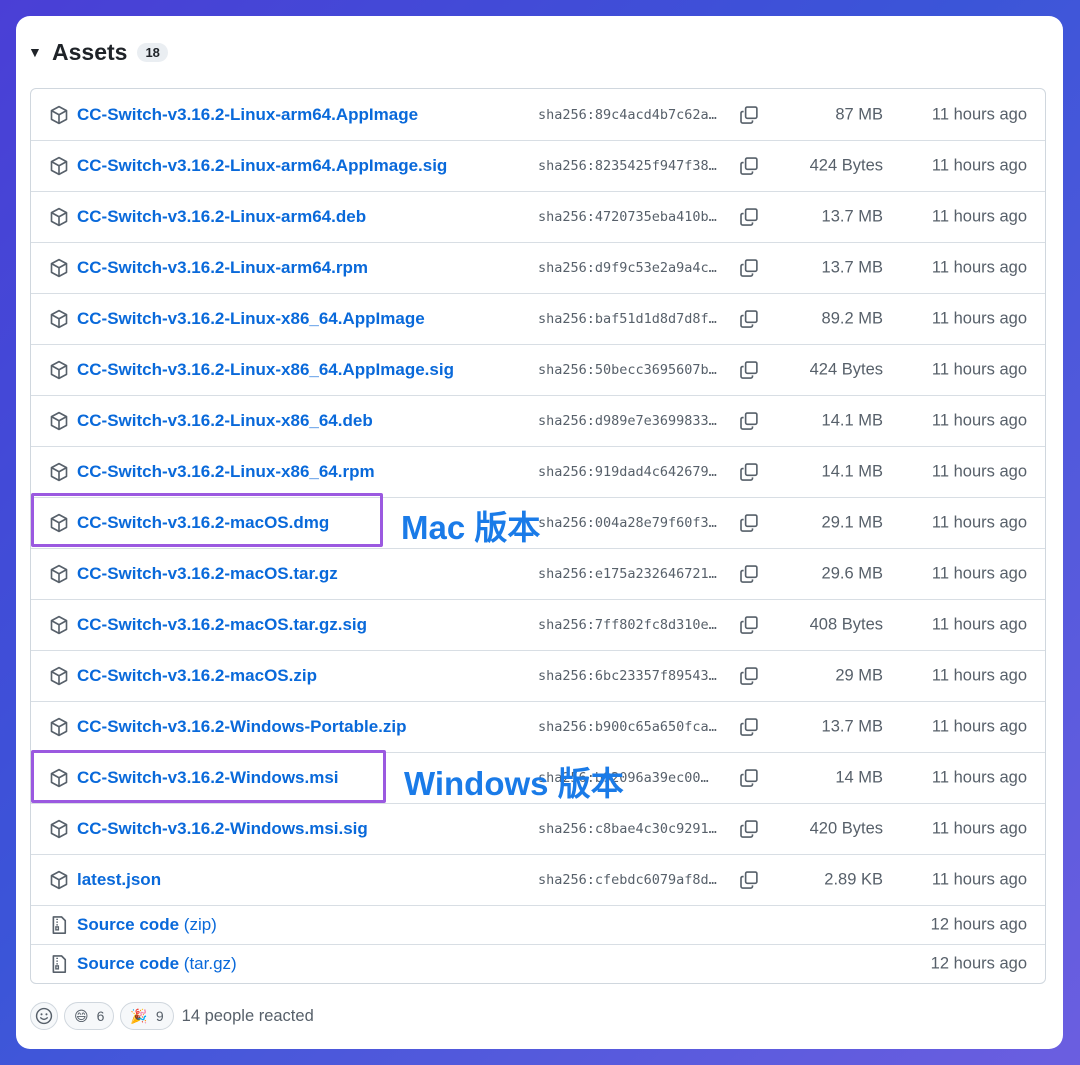  What do you see at coordinates (197, 676) in the screenshot?
I see `asset-download-link: CC-Switch-v3.16.2-macOS.zip` at bounding box center [197, 676].